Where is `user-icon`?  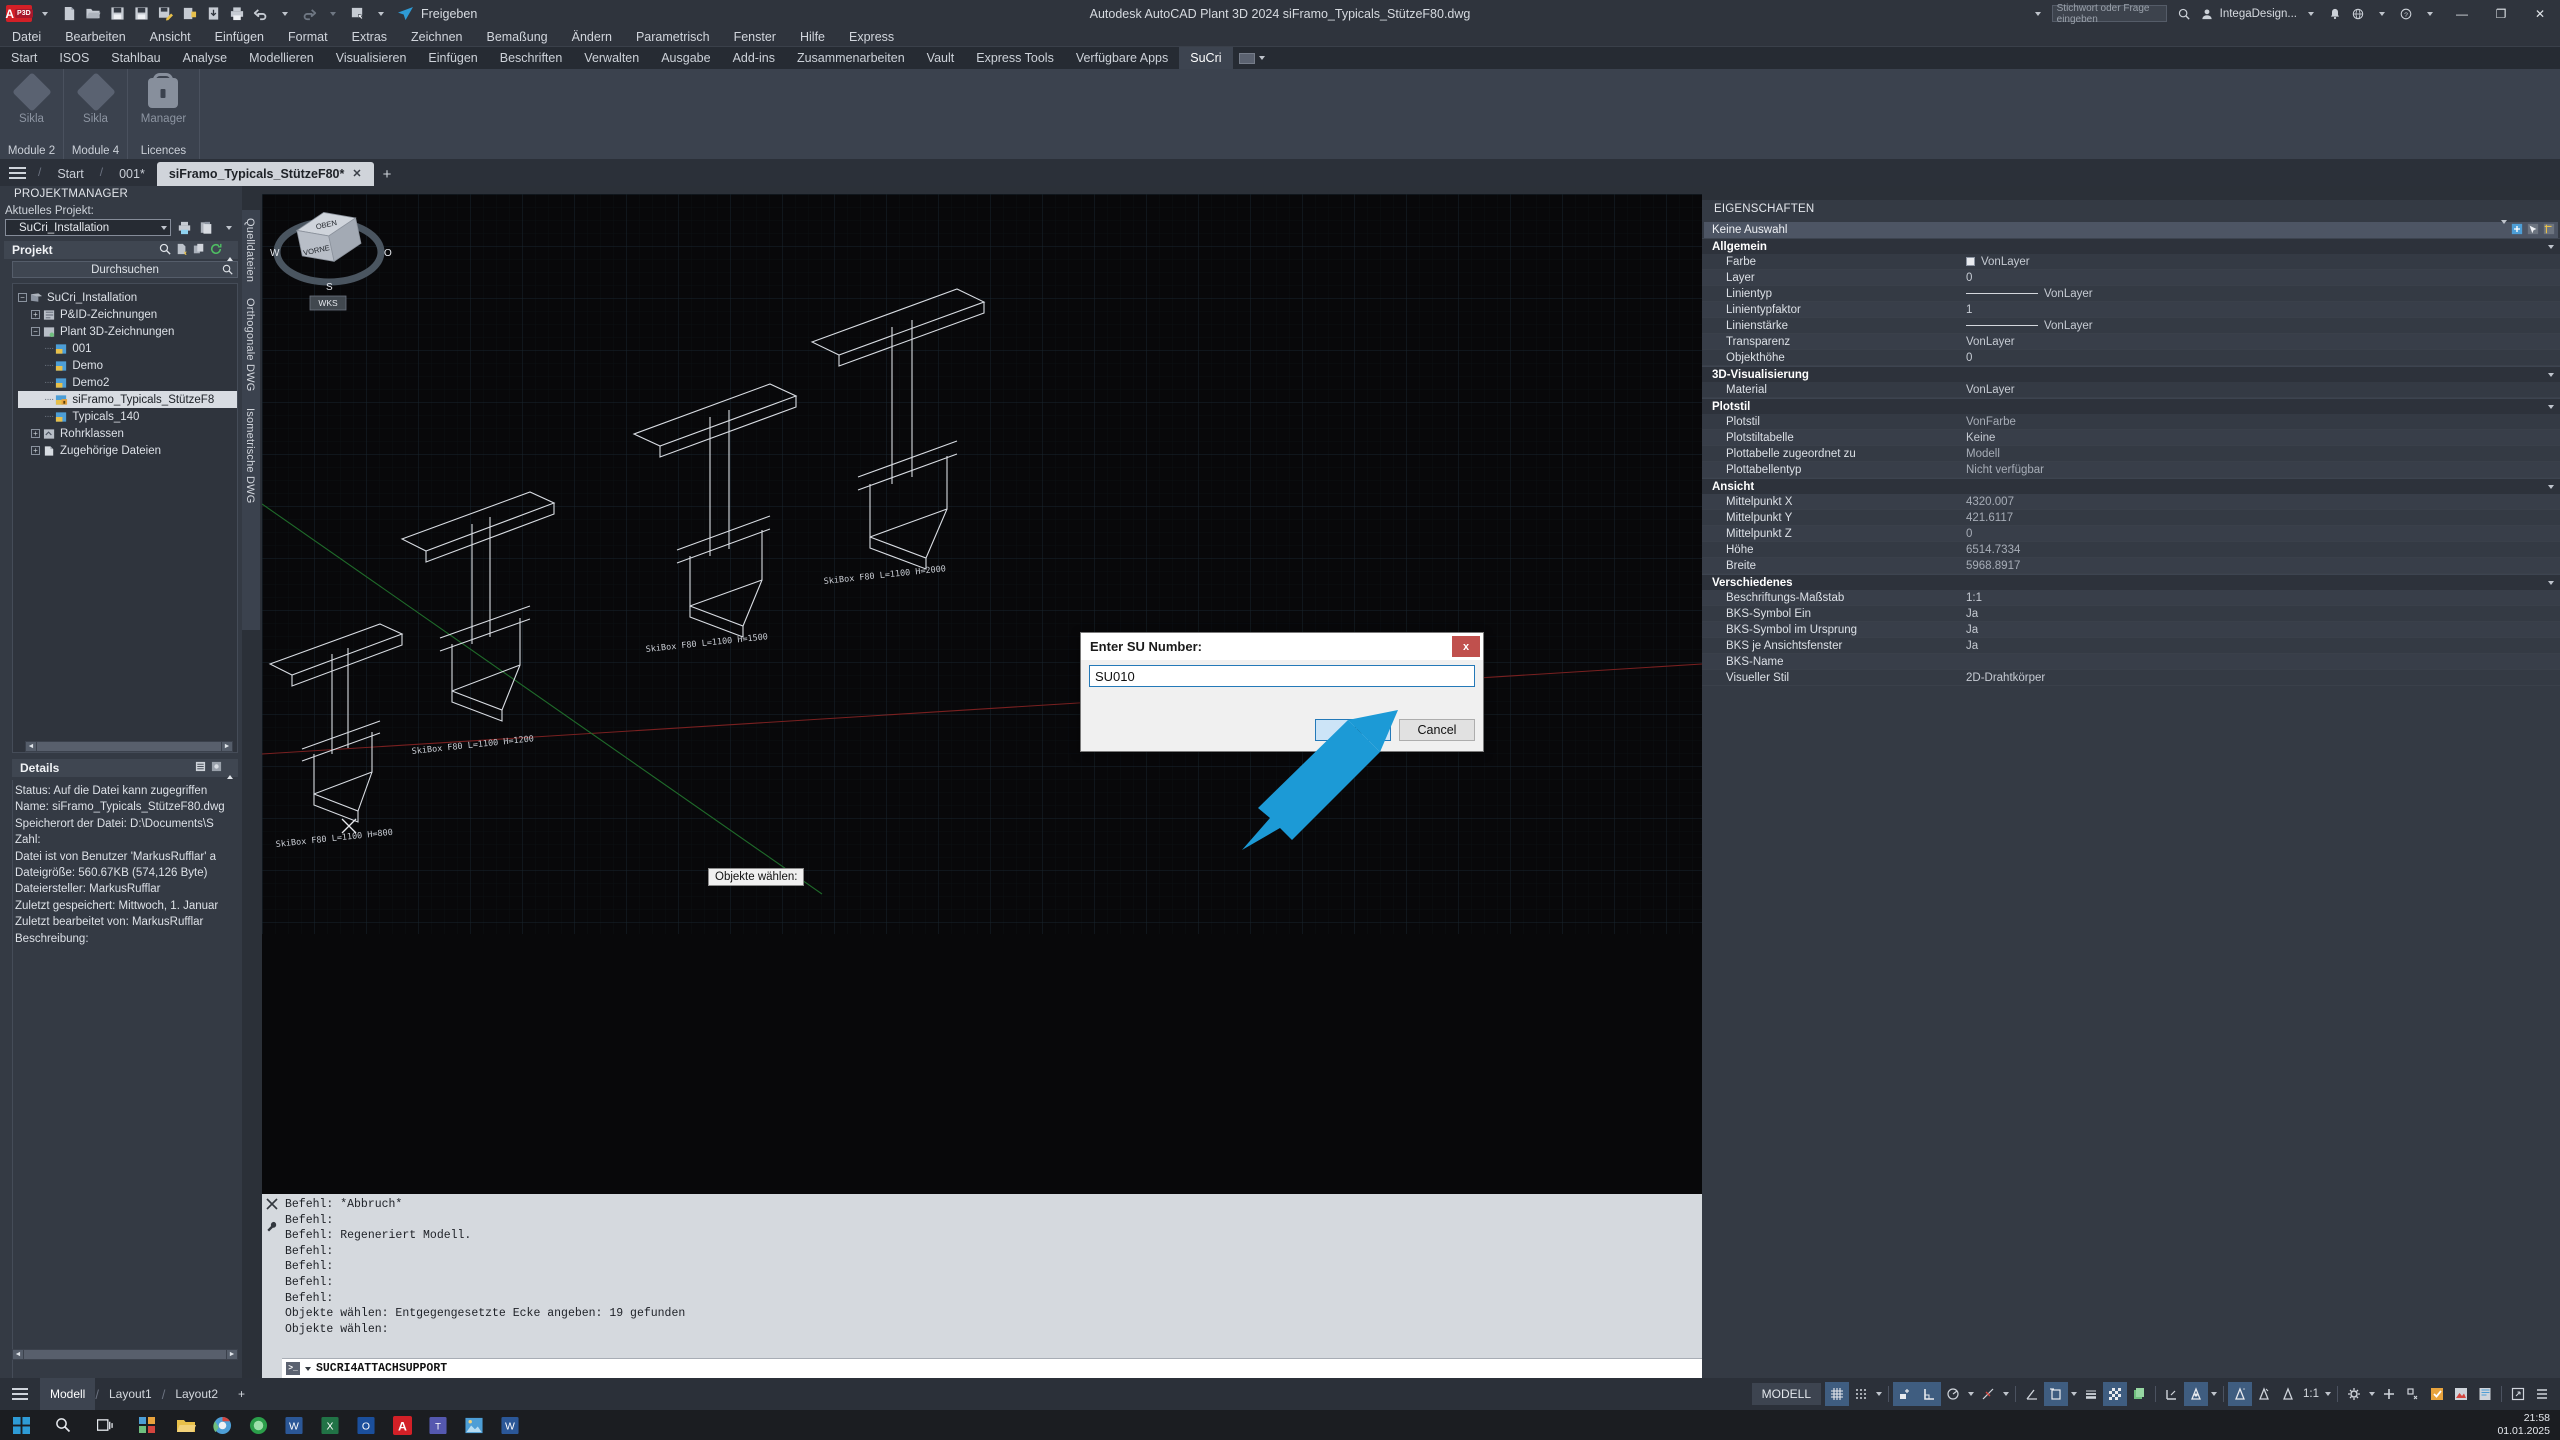 user-icon is located at coordinates (2207, 14).